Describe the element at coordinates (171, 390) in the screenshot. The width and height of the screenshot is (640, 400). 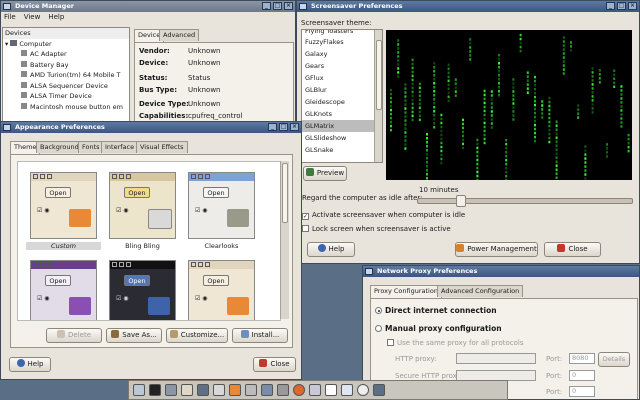
I see `settings-icon` at that location.